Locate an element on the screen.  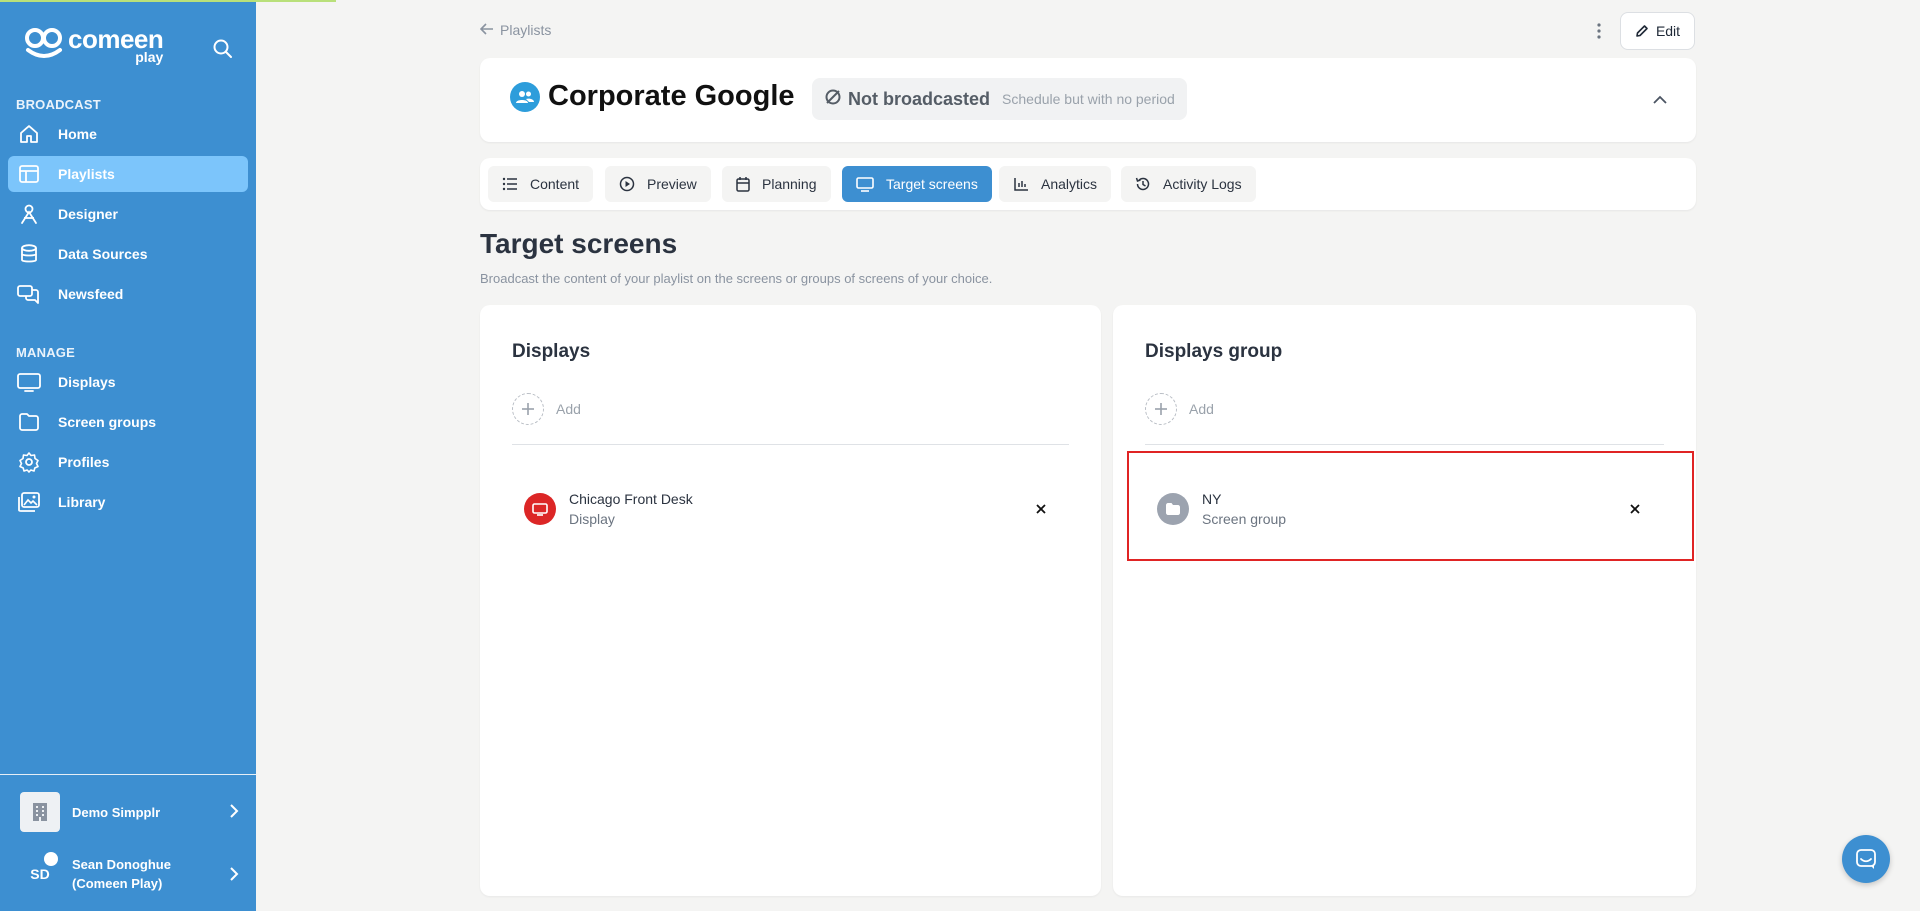
sidebar-item-home: Home is located at coordinates (128, 134).